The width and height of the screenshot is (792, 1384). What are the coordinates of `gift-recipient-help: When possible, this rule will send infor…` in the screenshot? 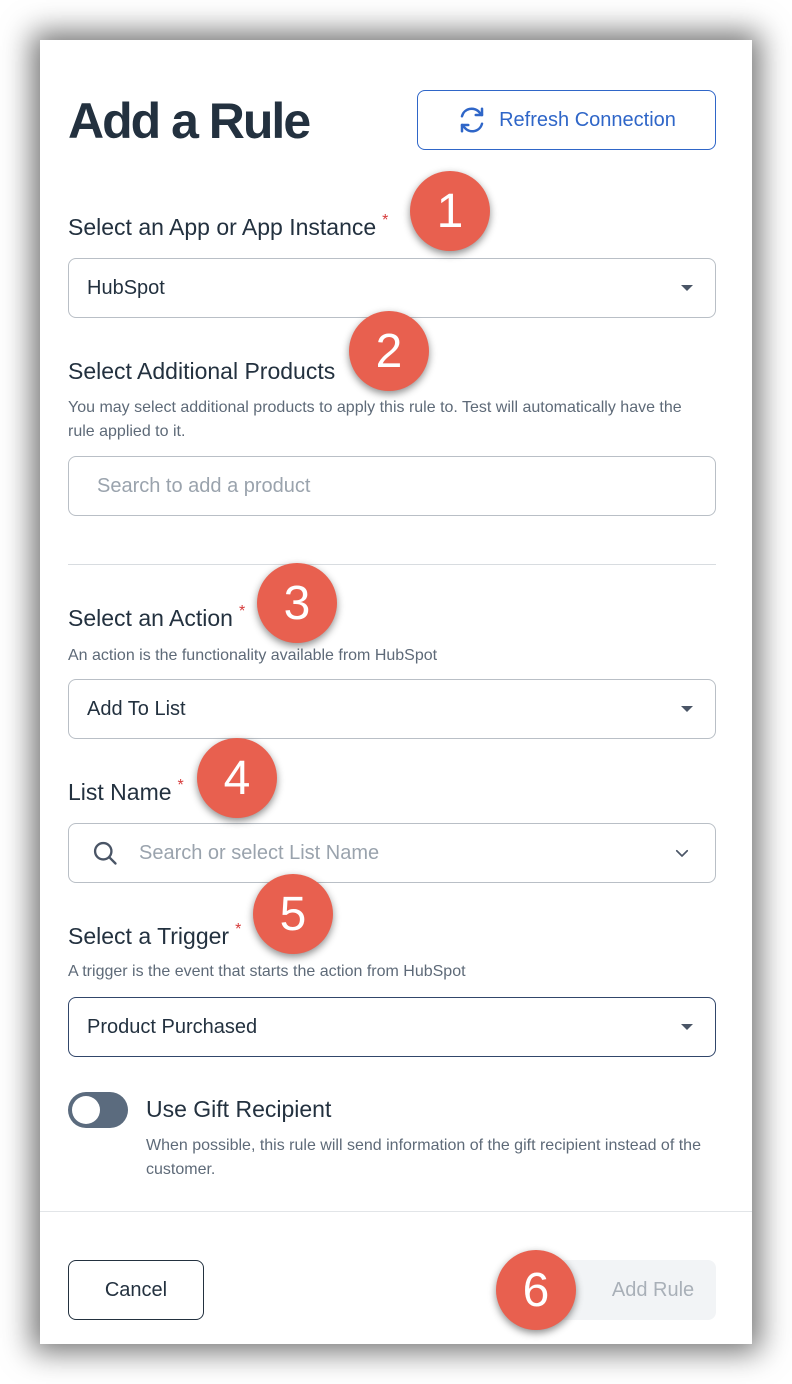 It's located at (423, 1157).